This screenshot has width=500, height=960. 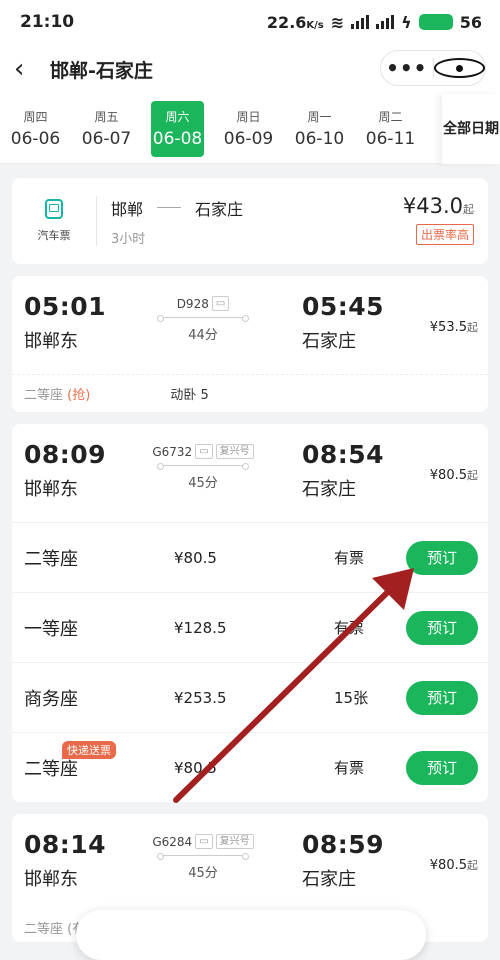 I want to click on weekday: 周六, so click(x=177, y=117).